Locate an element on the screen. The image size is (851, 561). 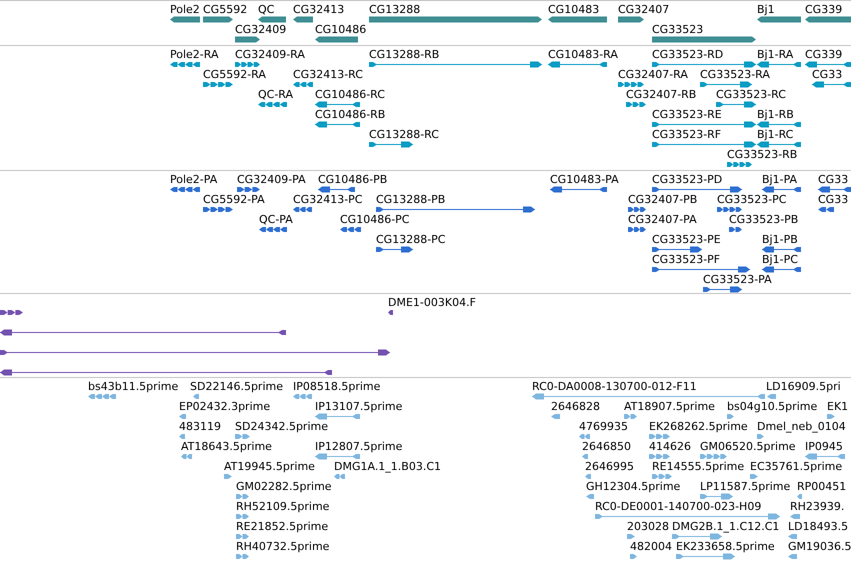
feature-label: CG33523-PE is located at coordinates (686, 240).